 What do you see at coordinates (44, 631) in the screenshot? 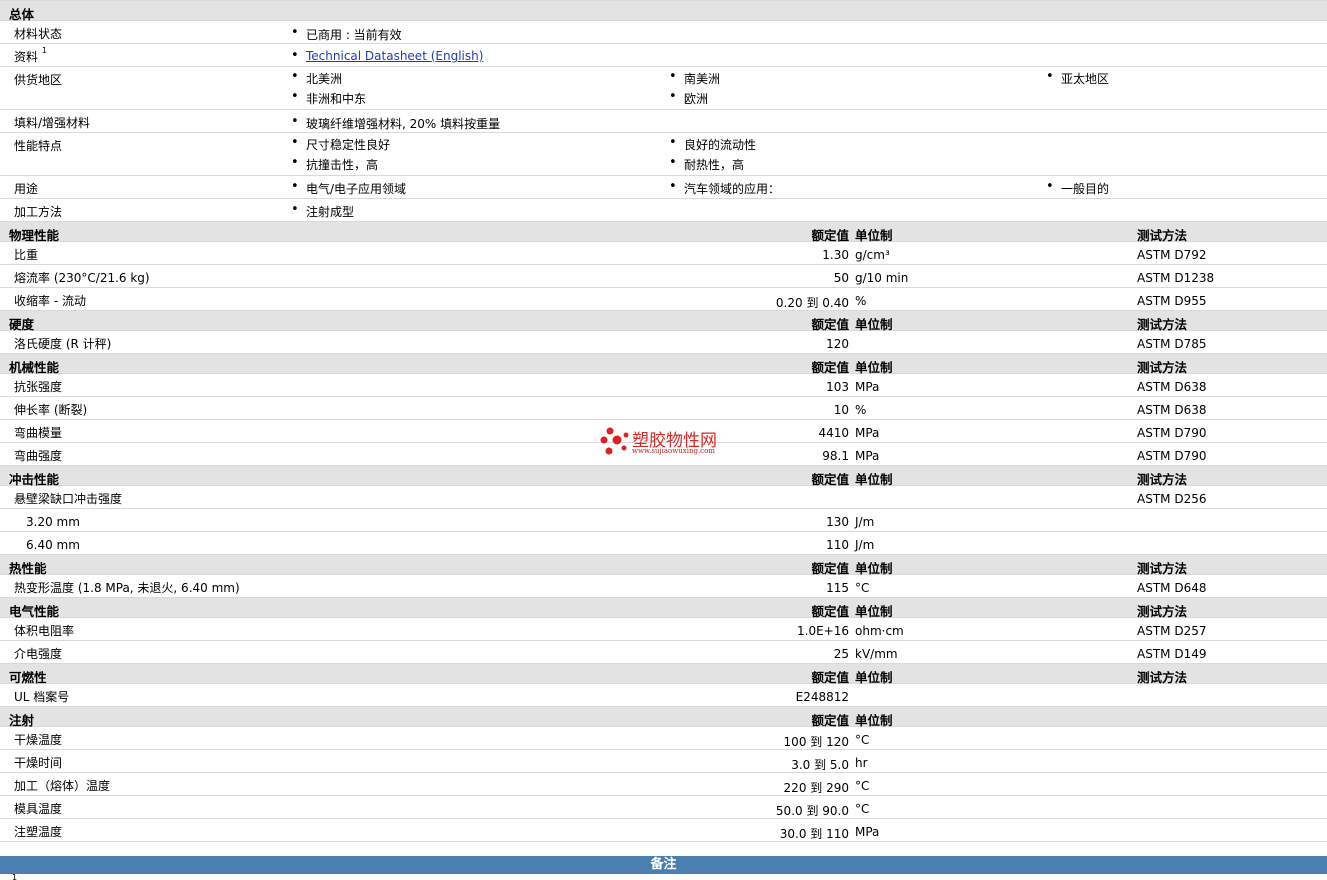
I see `property-label: 体积电阻率` at bounding box center [44, 631].